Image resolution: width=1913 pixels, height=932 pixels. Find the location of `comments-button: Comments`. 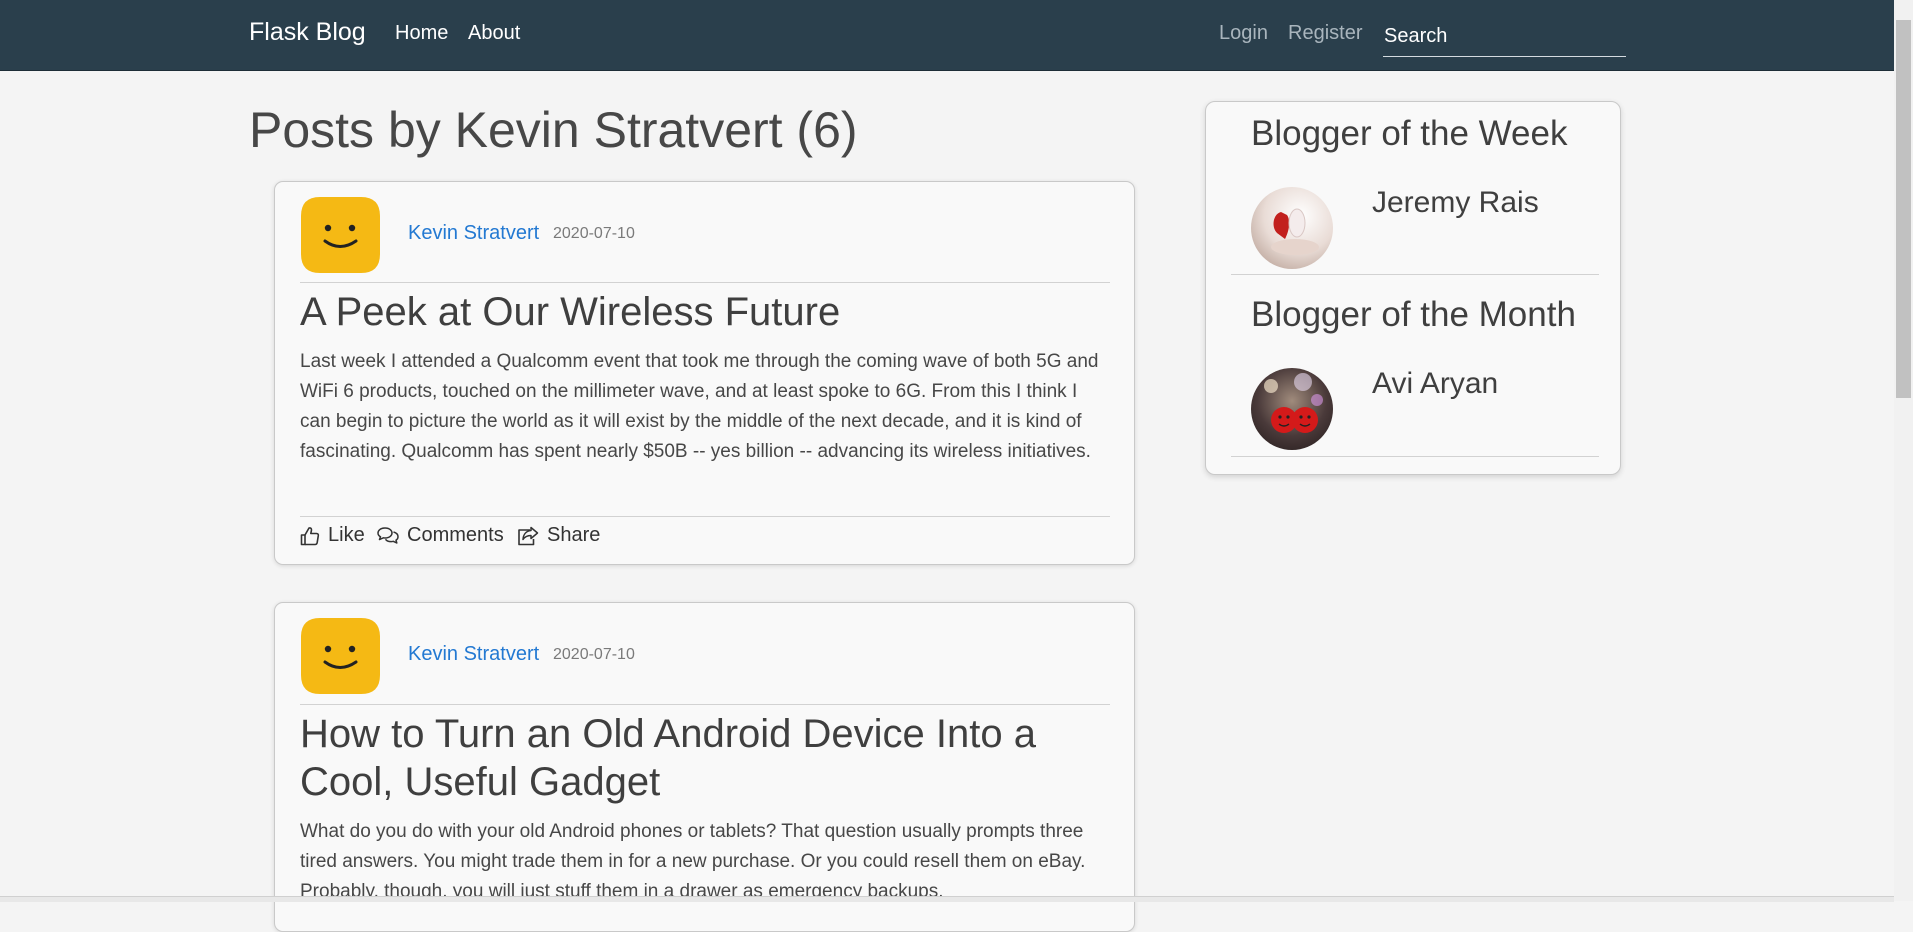

comments-button: Comments is located at coordinates (440, 535).